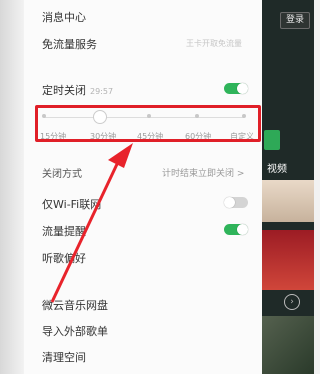  I want to click on annotation-arrow, so click(91, 223).